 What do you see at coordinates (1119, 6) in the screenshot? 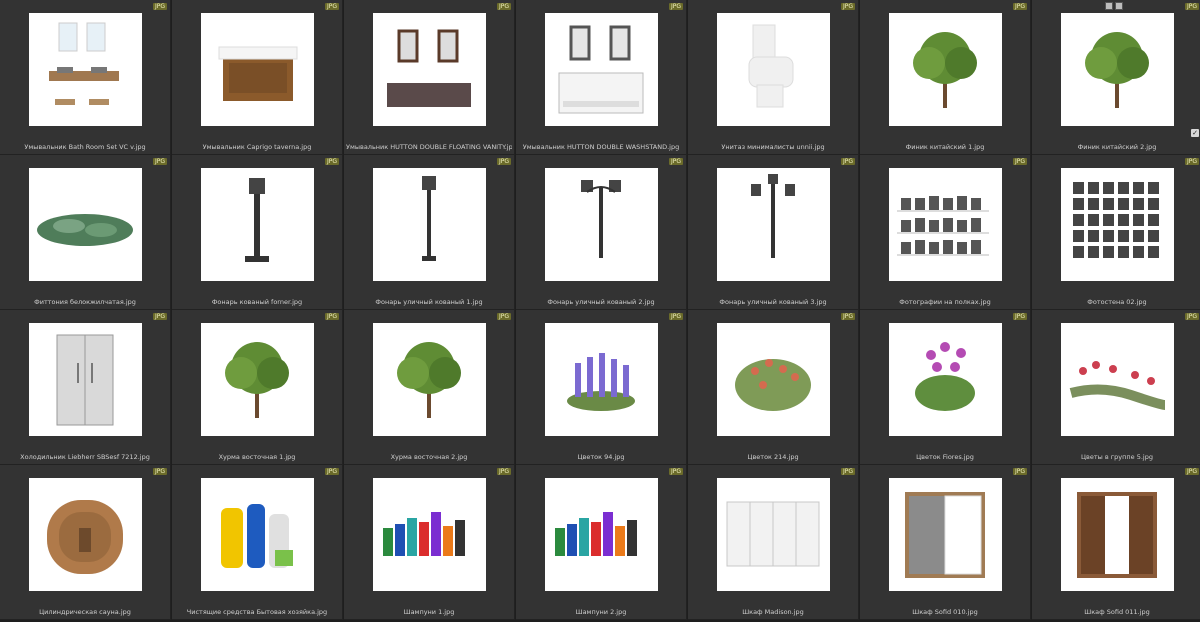
I see `edit-icon` at bounding box center [1119, 6].